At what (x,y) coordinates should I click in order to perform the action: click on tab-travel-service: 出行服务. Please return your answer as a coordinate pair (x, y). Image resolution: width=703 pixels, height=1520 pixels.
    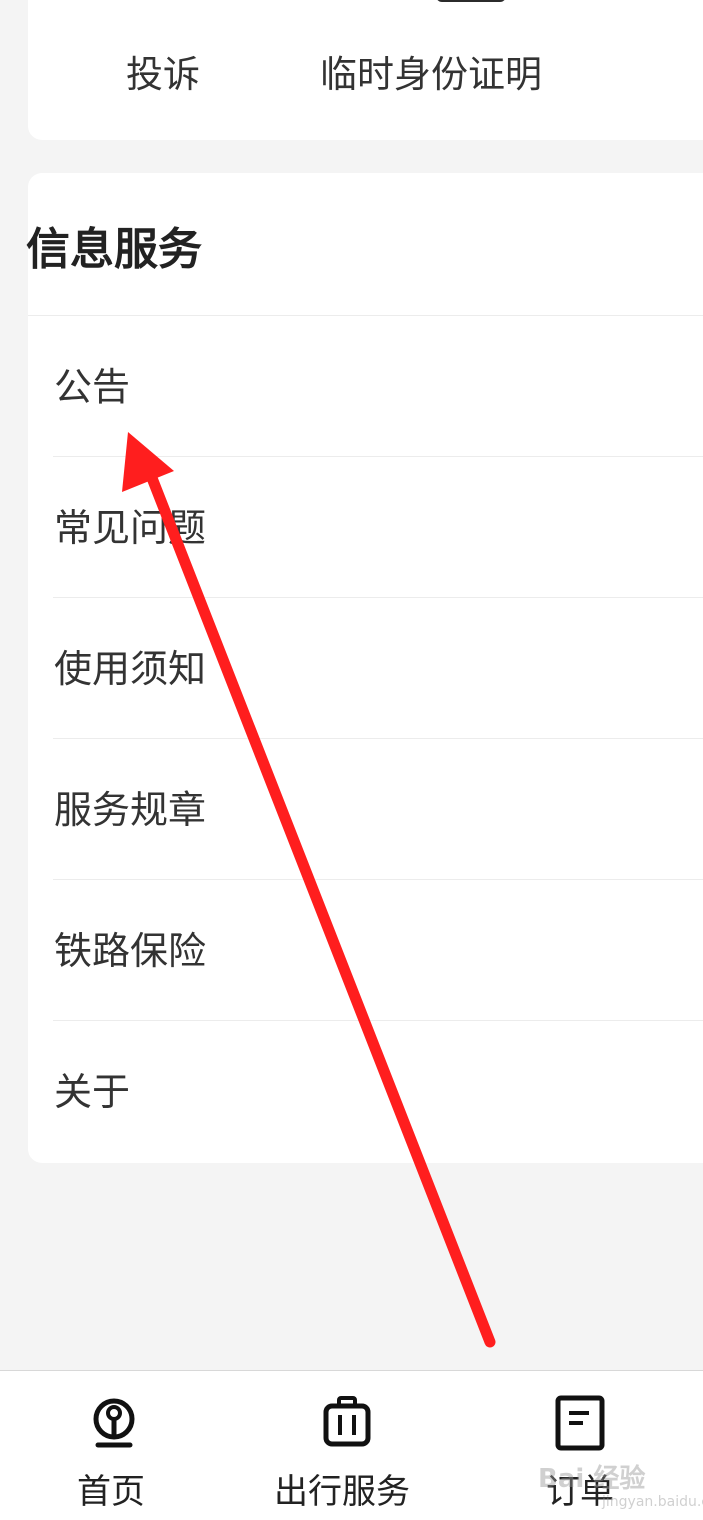
    Looking at the image, I should click on (347, 1445).